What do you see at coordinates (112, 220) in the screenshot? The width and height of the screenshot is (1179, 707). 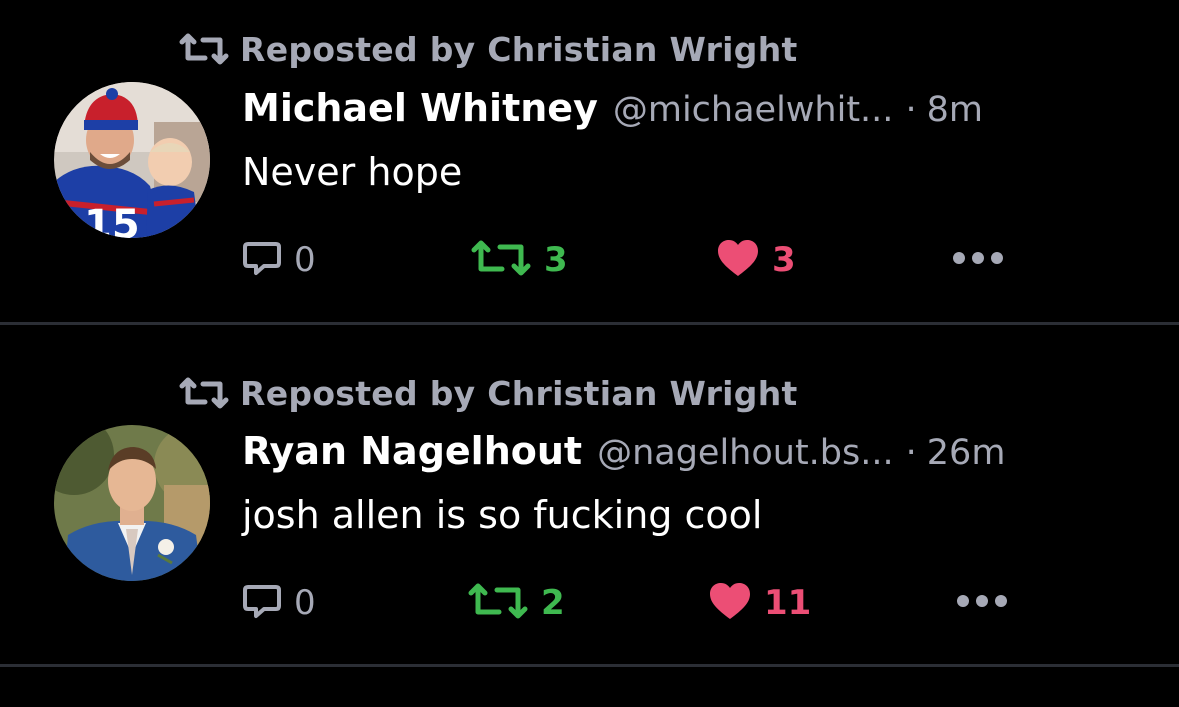 I see `svg-text: 15` at bounding box center [112, 220].